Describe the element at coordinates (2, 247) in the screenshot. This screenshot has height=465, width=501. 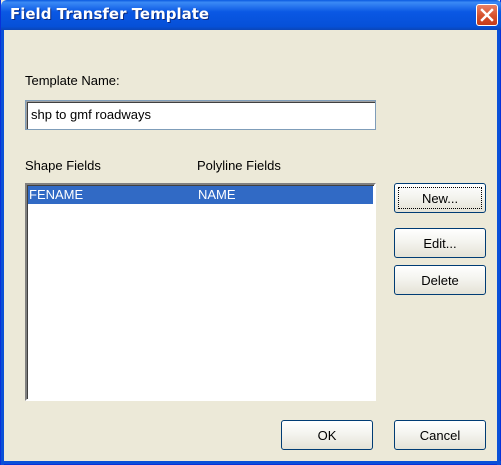
I see `window-border-left` at that location.